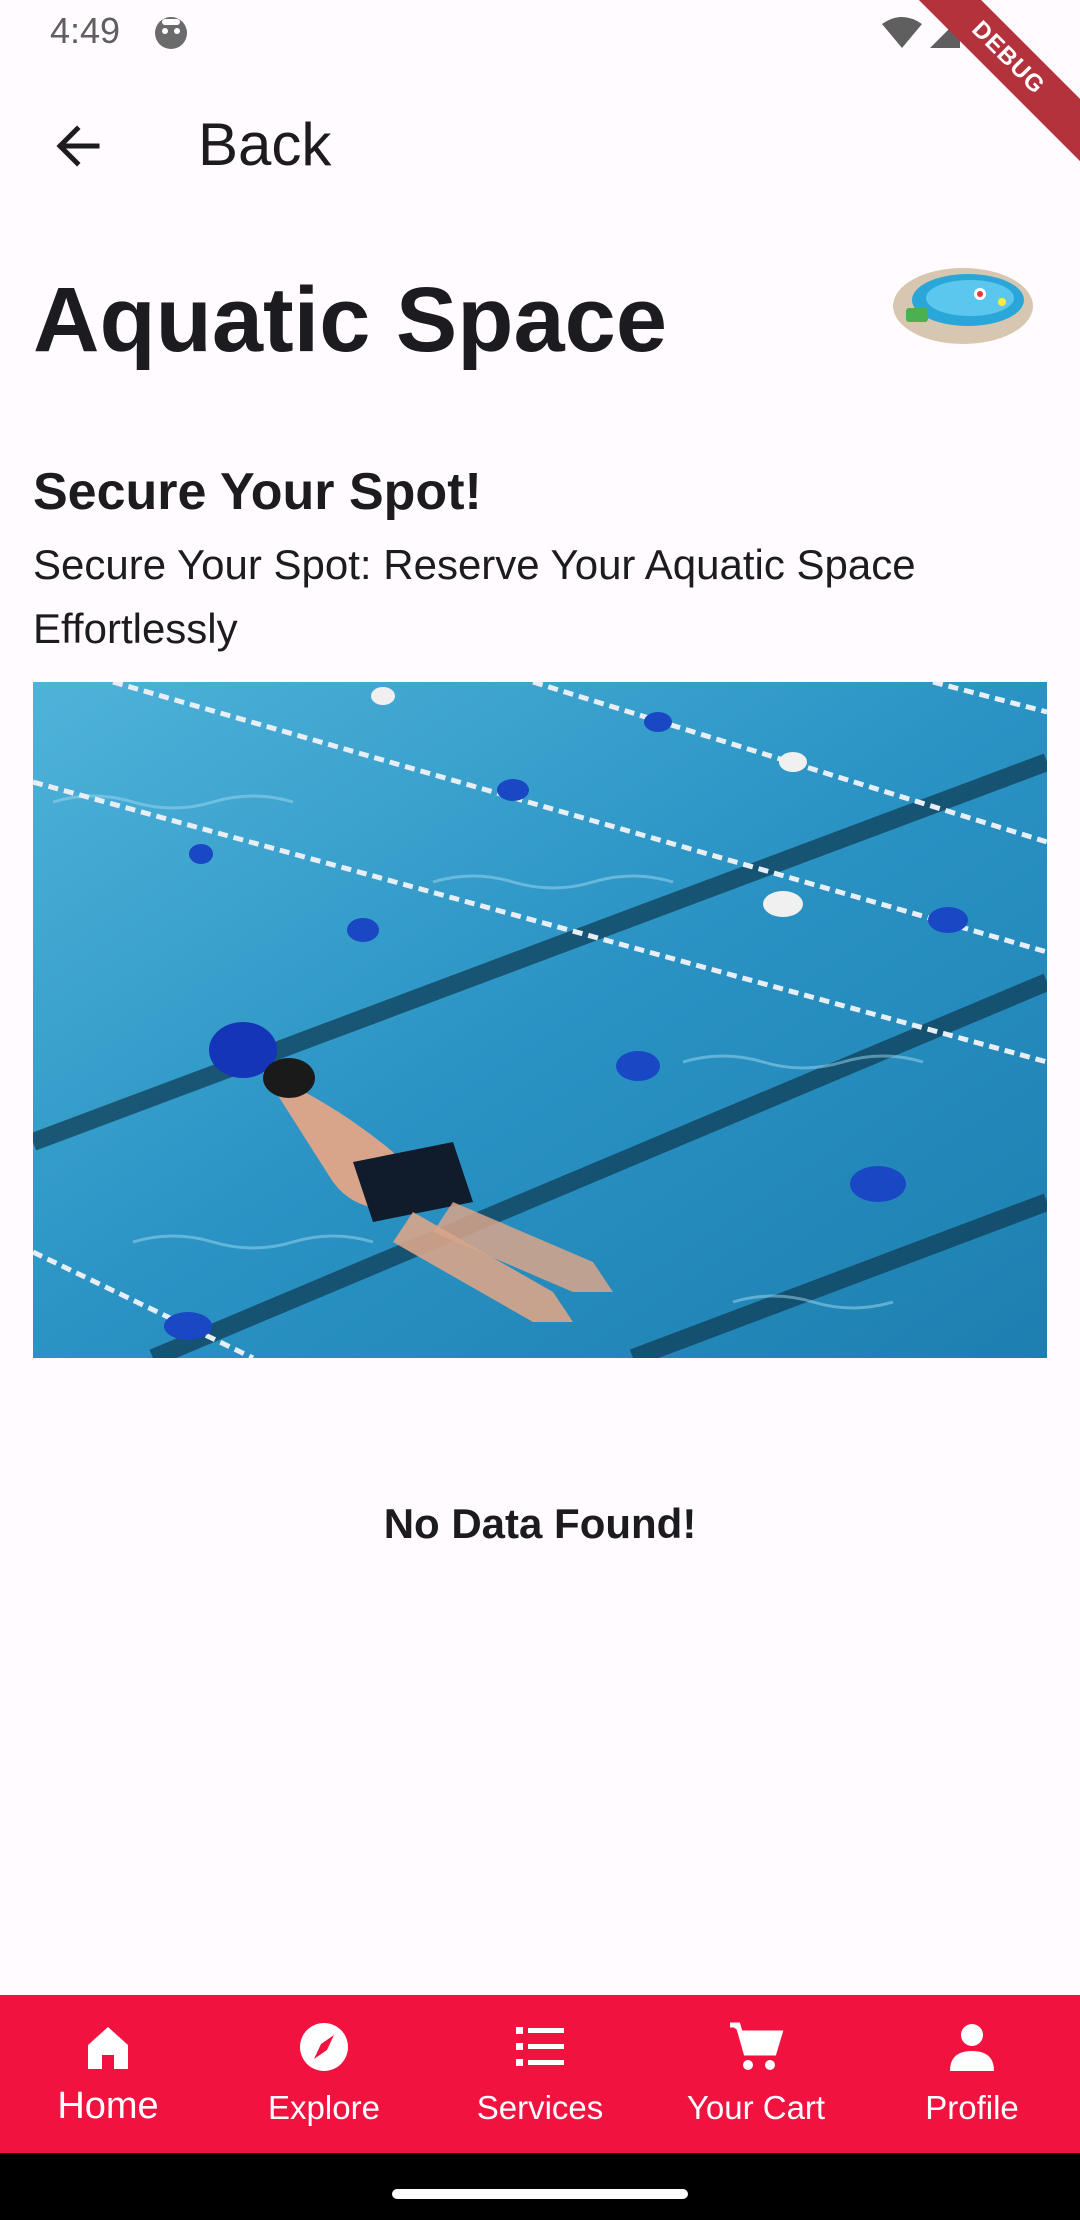 The image size is (1080, 2220). I want to click on status-bar: 4:49 DEBUG, so click(540, 83).